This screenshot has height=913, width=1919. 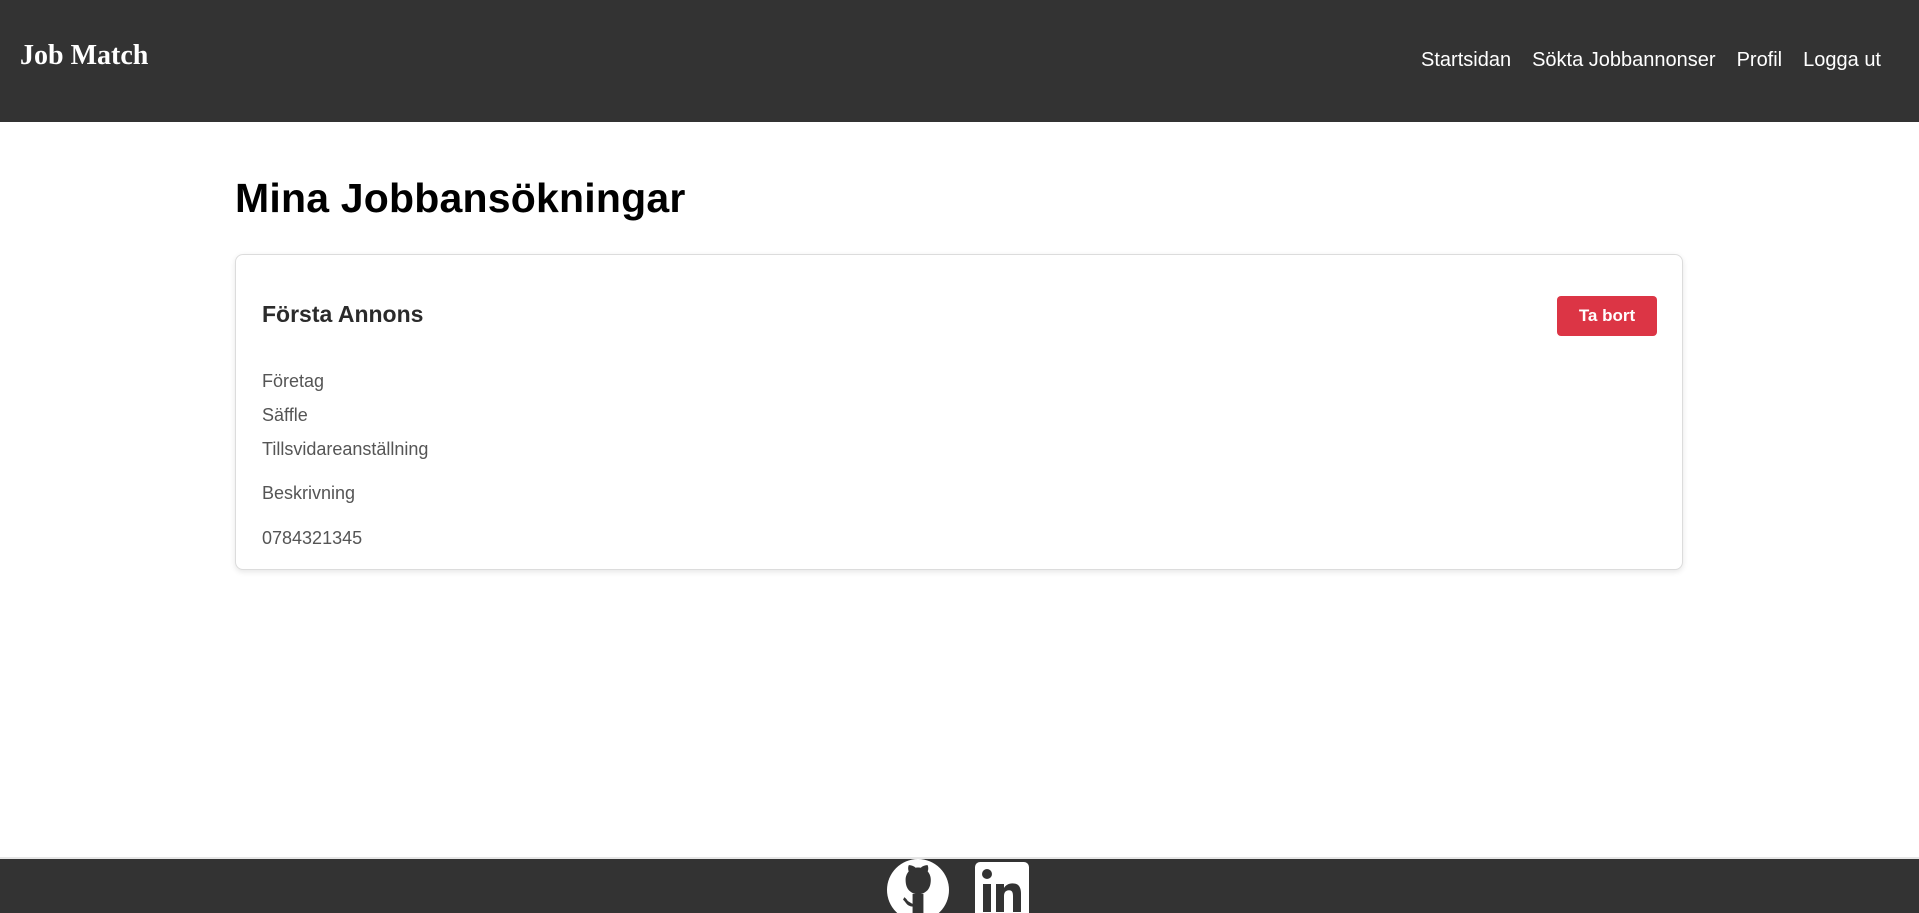 What do you see at coordinates (1760, 60) in the screenshot?
I see `nav-link-profil: Profil` at bounding box center [1760, 60].